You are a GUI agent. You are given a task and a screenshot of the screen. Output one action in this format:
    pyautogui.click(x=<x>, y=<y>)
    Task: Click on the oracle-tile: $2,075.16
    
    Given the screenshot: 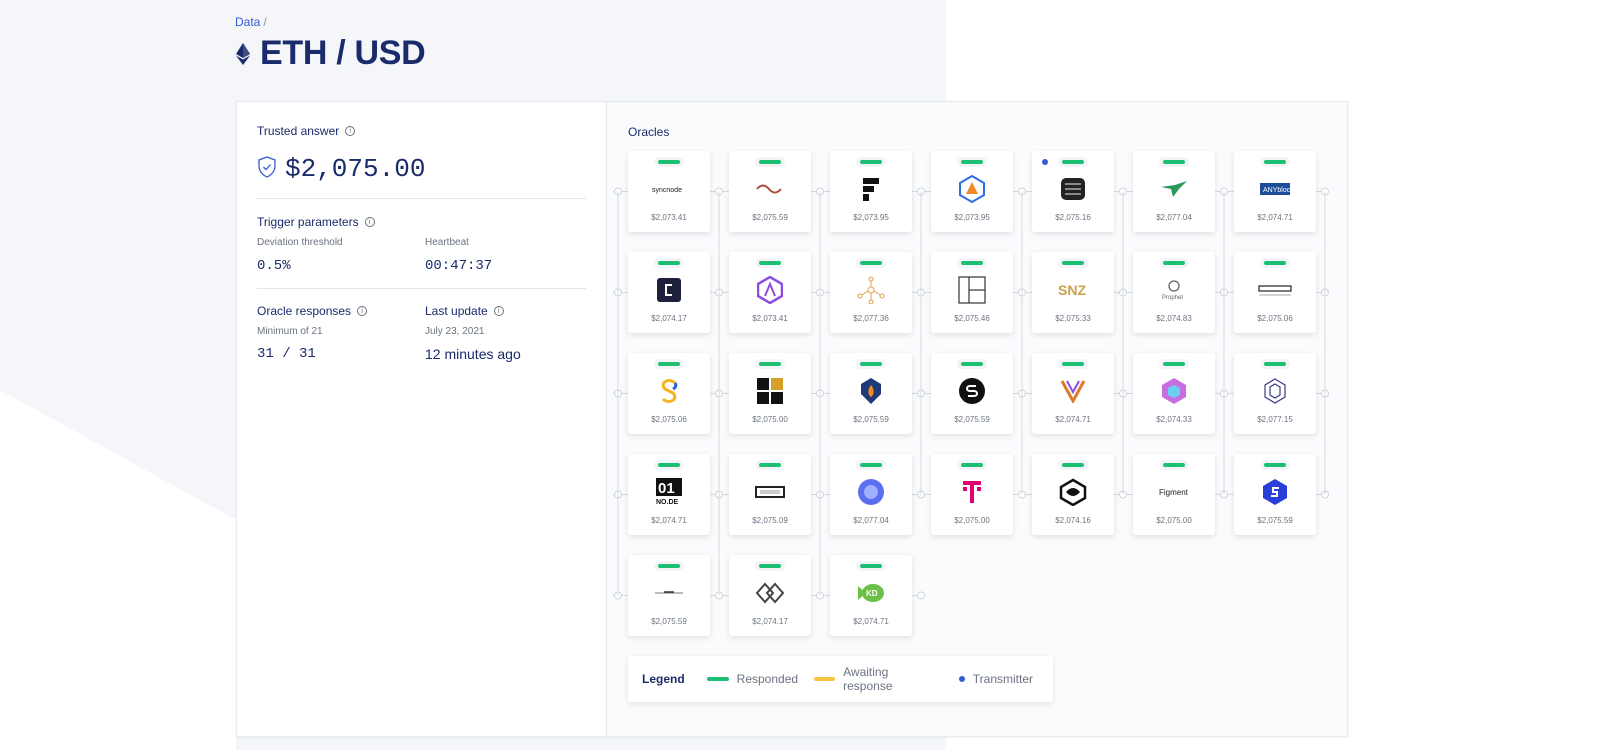 What is the action you would take?
    pyautogui.click(x=1073, y=191)
    